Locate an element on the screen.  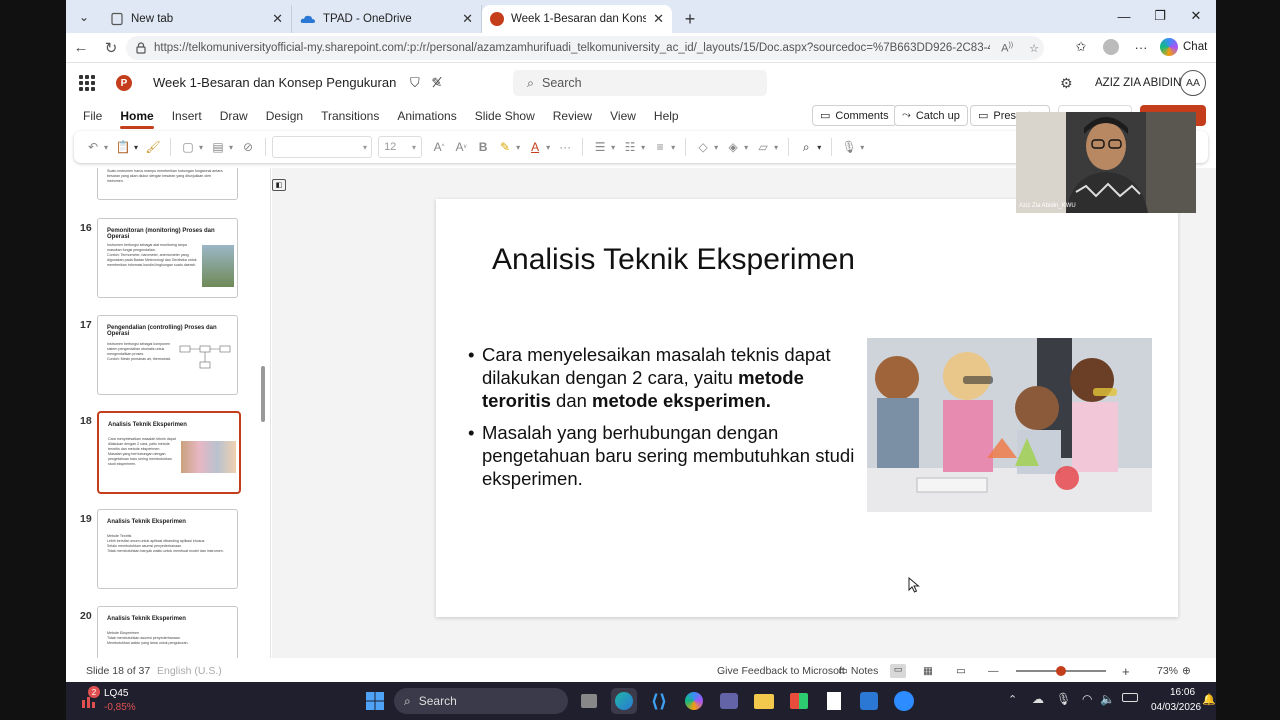
menu-file: File is located at coordinates (92, 116).